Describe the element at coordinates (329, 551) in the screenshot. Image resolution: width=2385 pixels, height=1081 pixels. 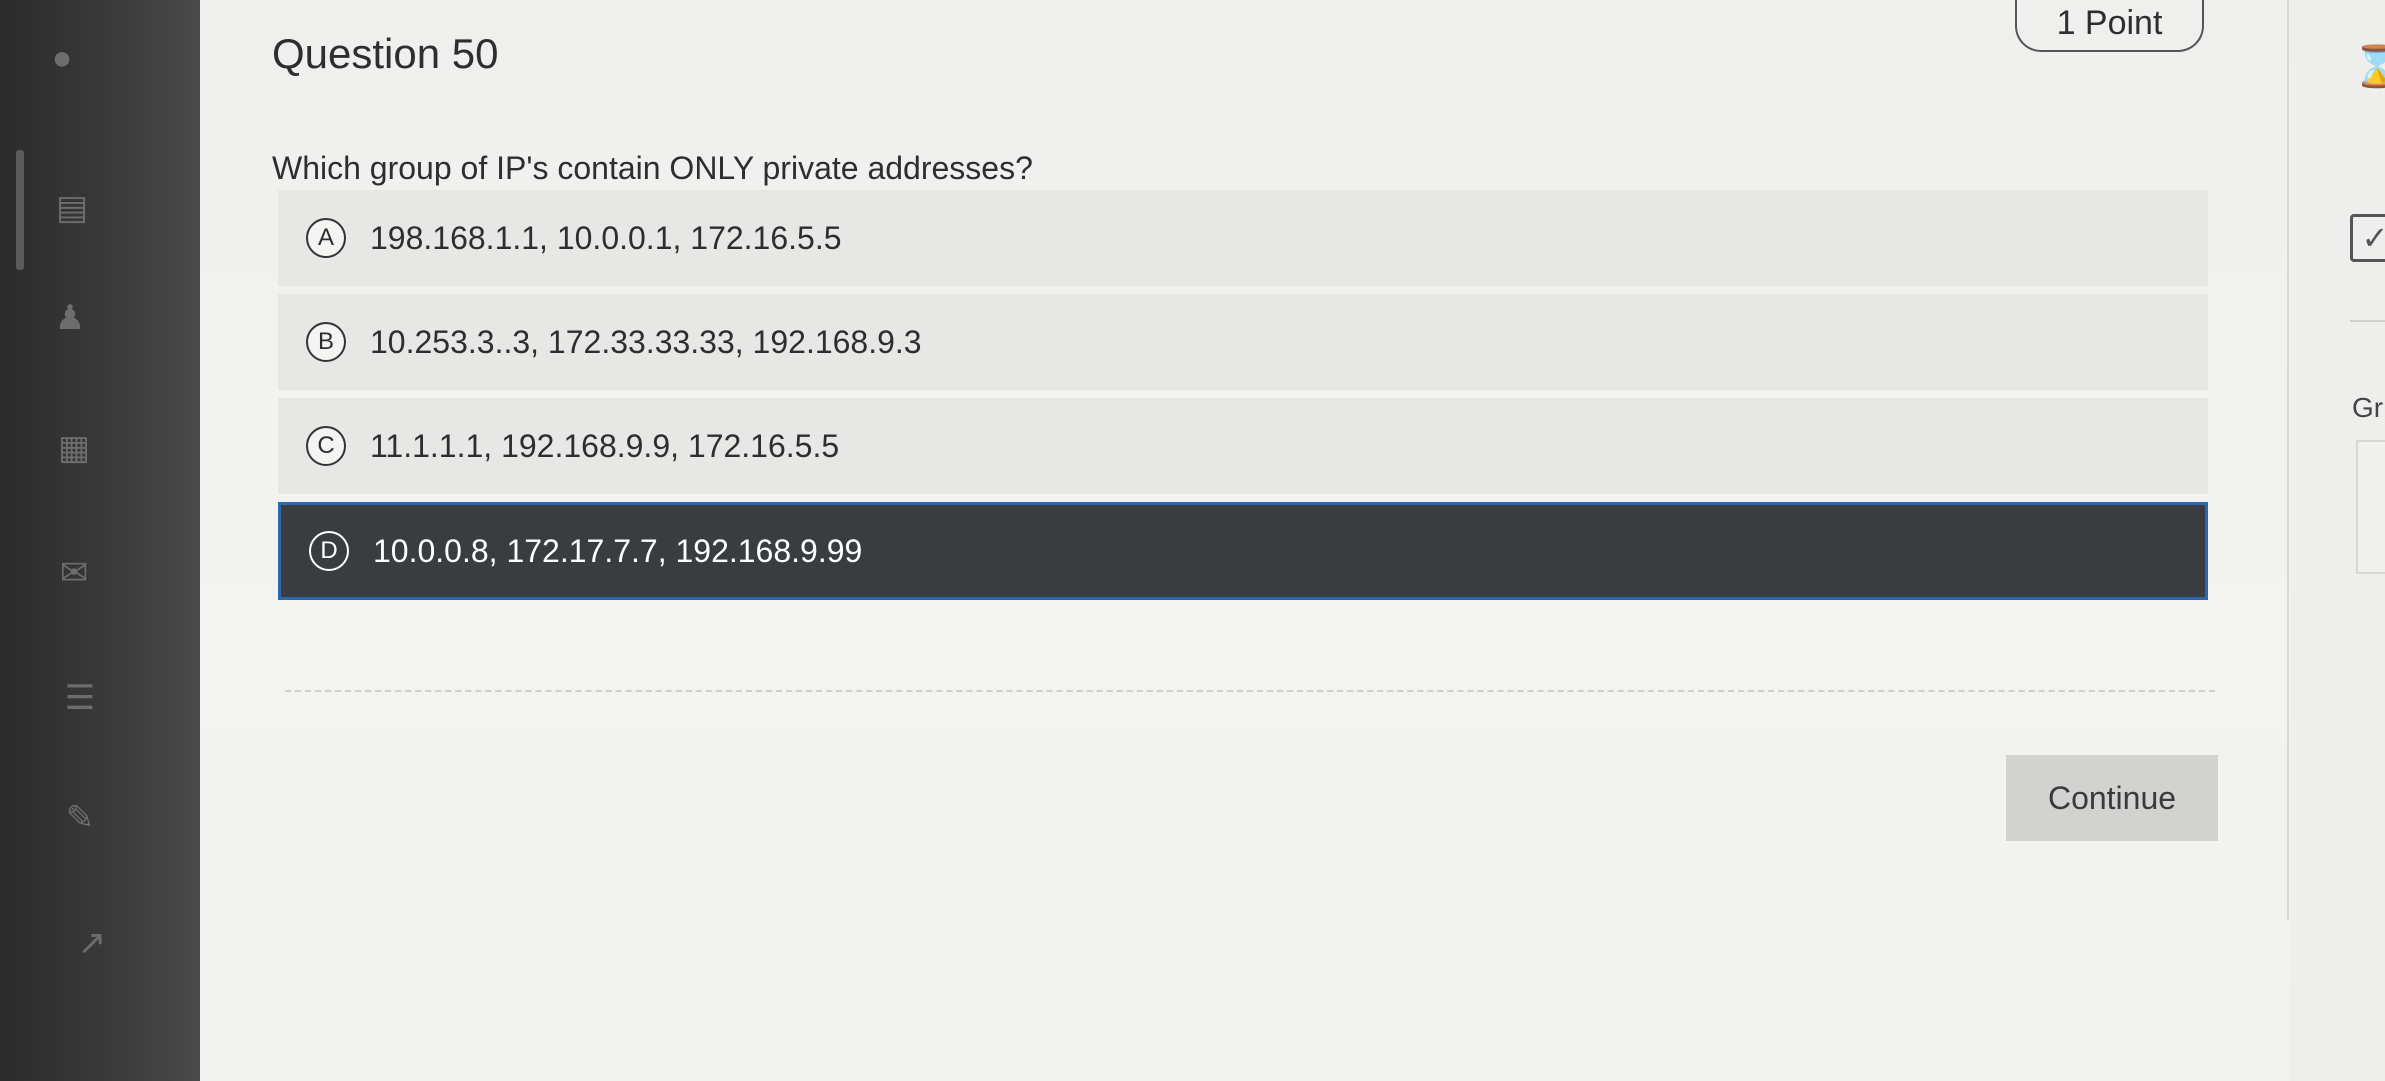
I see `option-letter: D` at that location.